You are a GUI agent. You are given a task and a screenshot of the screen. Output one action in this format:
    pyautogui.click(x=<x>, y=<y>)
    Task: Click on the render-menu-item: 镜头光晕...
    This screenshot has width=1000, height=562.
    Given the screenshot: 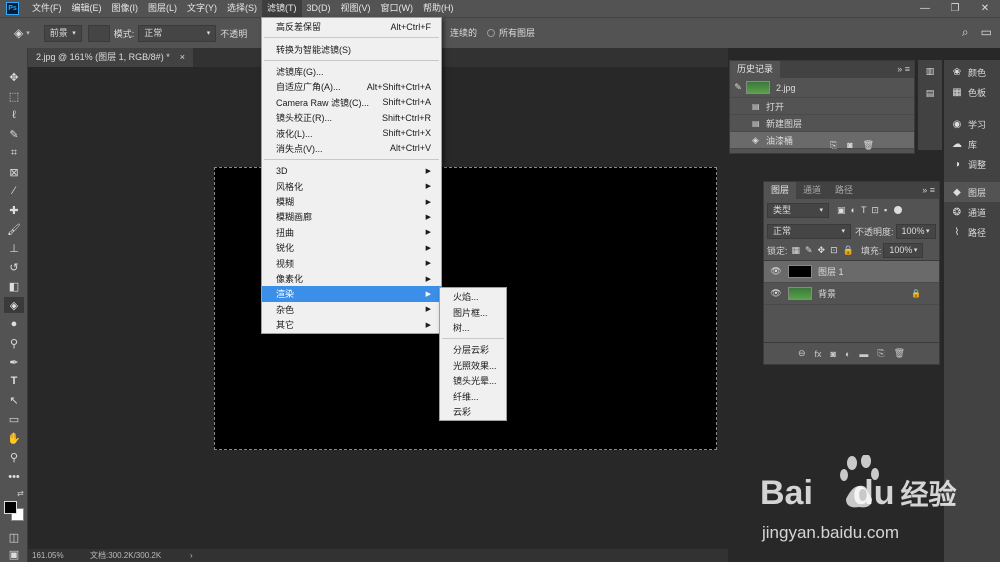 What is the action you would take?
    pyautogui.click(x=473, y=380)
    